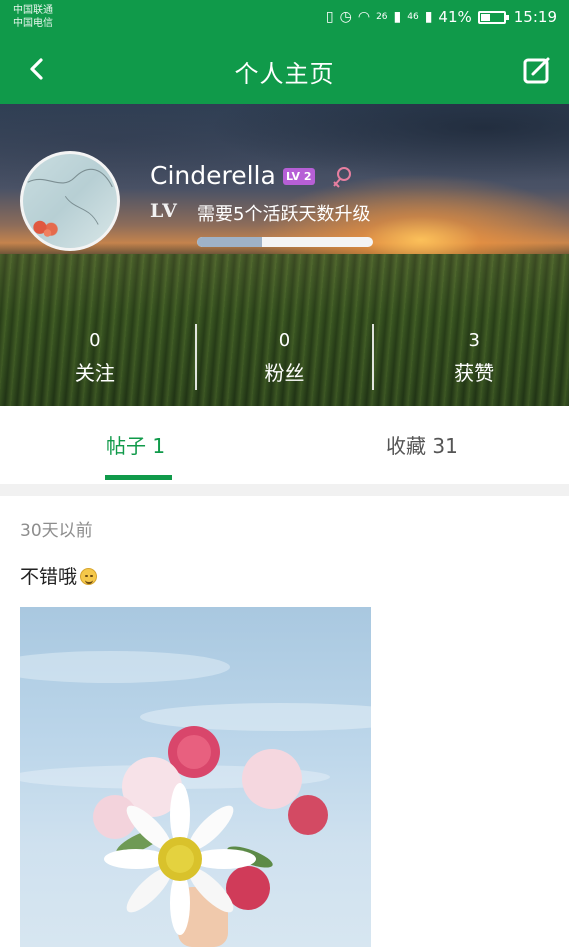 This screenshot has height=947, width=569. What do you see at coordinates (285, 242) in the screenshot?
I see `level-progress-bar` at bounding box center [285, 242].